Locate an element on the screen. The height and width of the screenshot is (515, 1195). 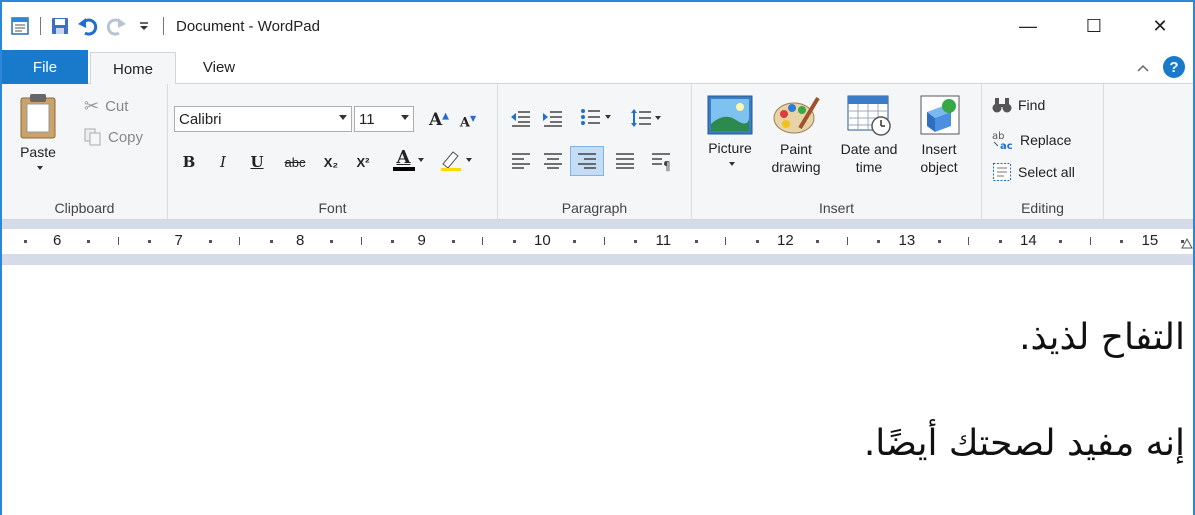
editing-group: Find ab ac Replace Select all Editing is located at coordinates (1043, 152).